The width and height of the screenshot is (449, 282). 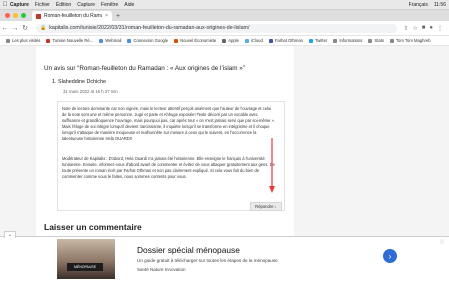 I want to click on bookmark-item: Les plus visités, so click(x=23, y=40).